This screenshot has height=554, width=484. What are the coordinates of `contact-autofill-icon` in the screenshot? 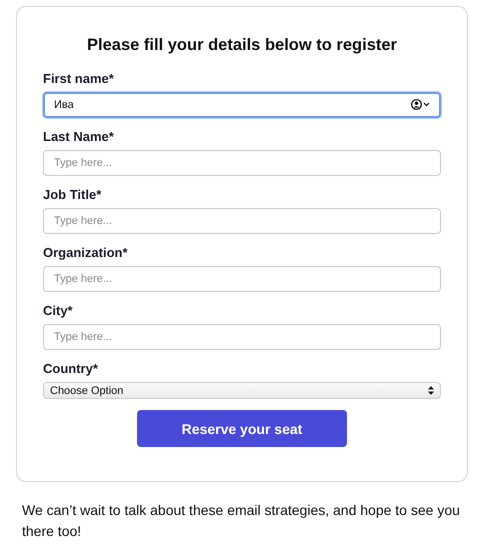 It's located at (421, 104).